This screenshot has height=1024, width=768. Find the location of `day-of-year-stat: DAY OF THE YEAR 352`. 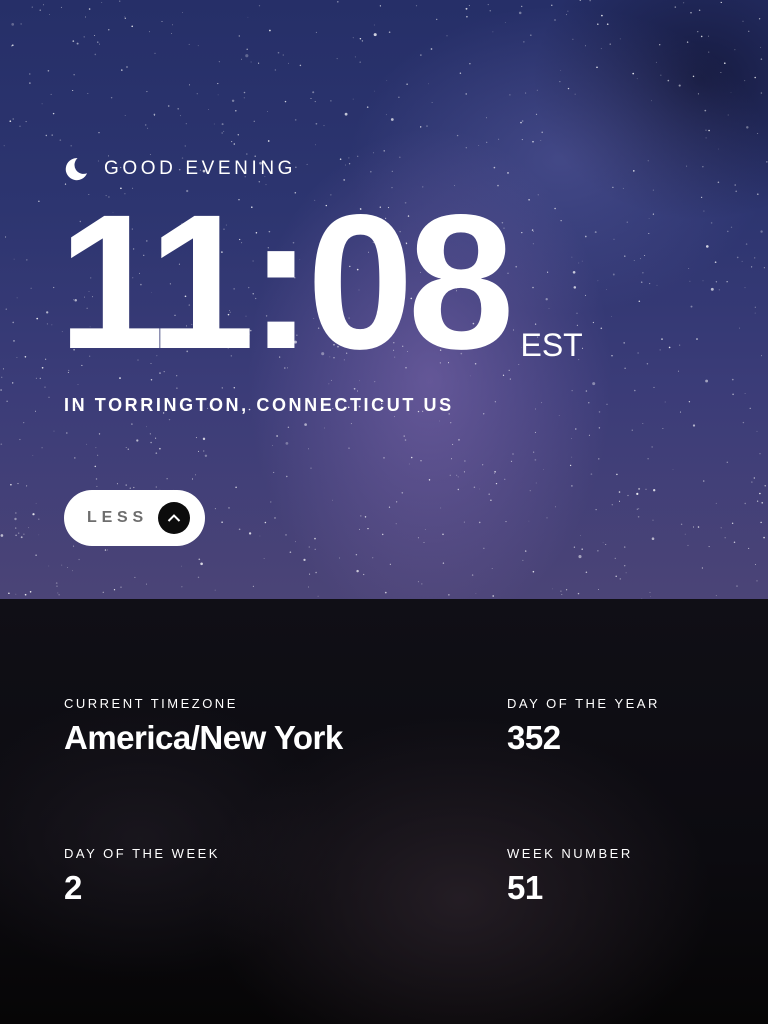

day-of-year-stat: DAY OF THE YEAR 352 is located at coordinates (583, 726).